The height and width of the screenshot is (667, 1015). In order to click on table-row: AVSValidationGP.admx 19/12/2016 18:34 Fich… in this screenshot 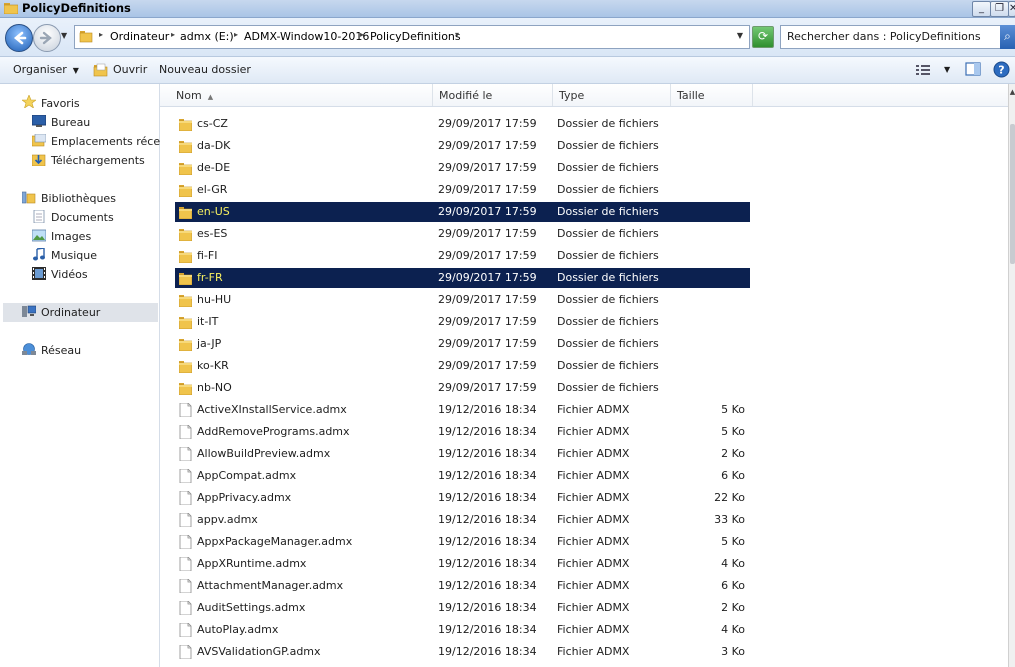, I will do `click(462, 652)`.